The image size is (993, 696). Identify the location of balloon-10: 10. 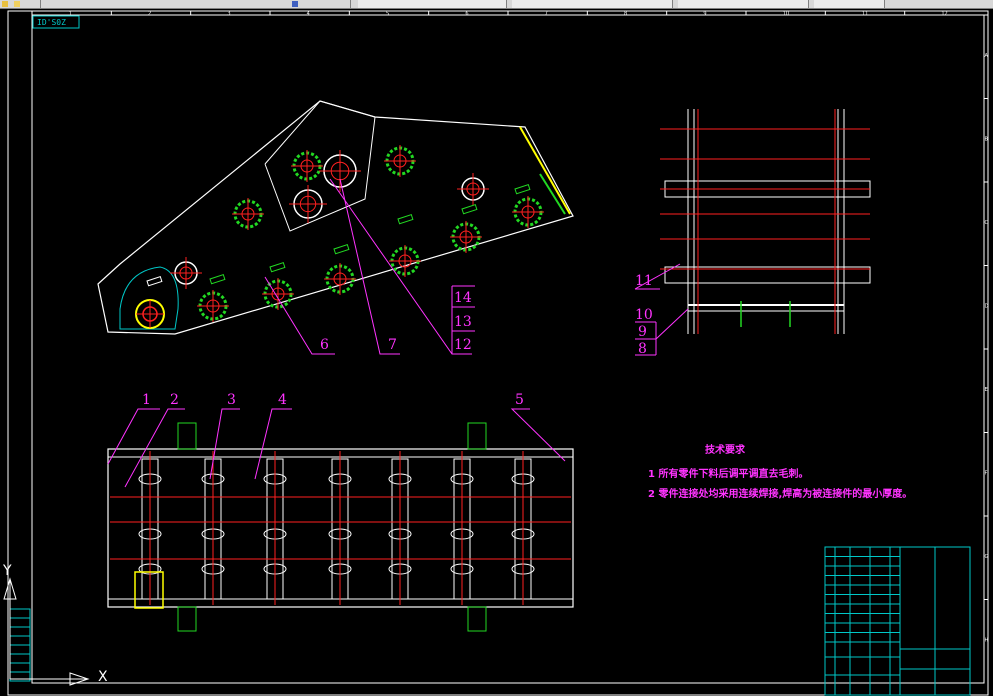
(644, 315).